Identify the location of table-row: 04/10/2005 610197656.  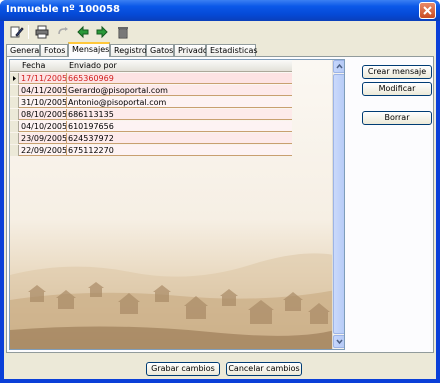
(151, 126).